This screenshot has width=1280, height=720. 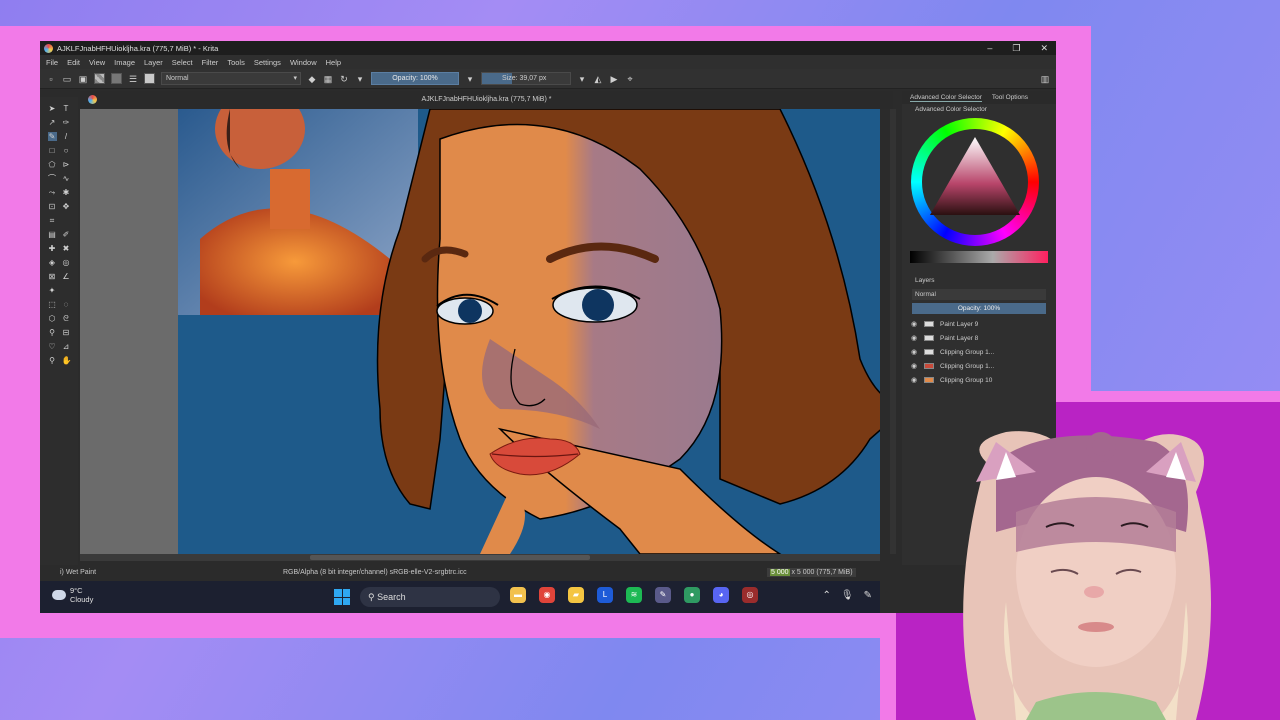 I want to click on select-shapes-icon: ➤, so click(x=52, y=108).